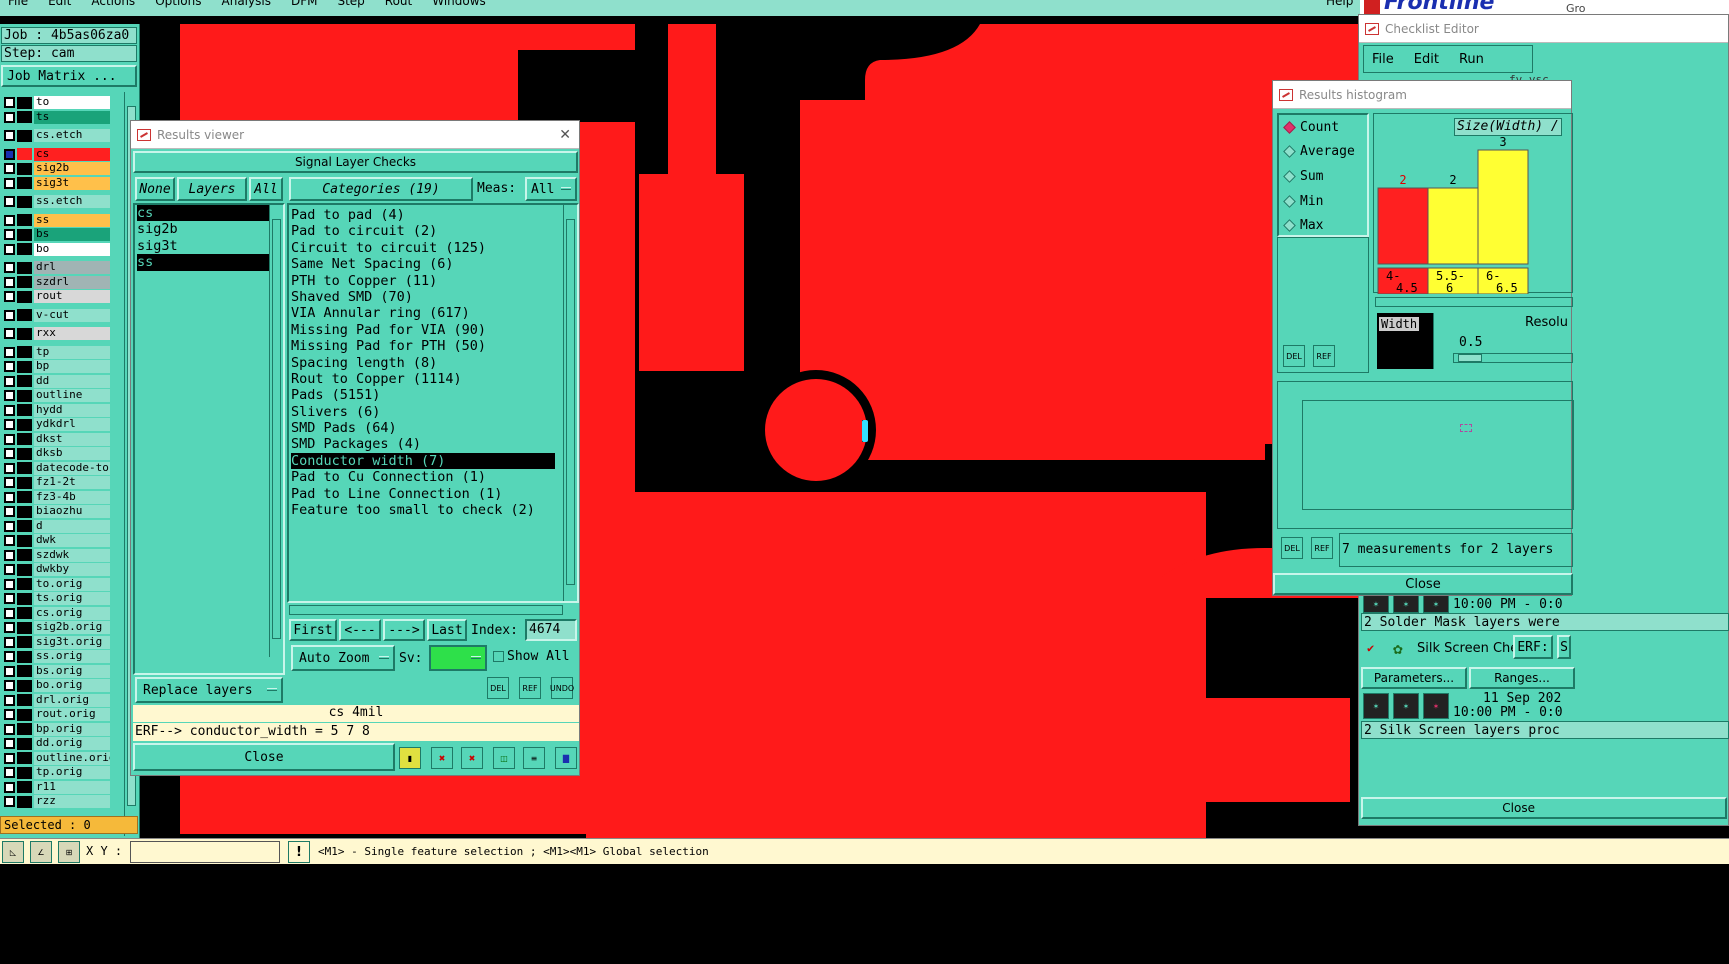  Describe the element at coordinates (57, 333) in the screenshot. I see `layer-row: rxx` at that location.